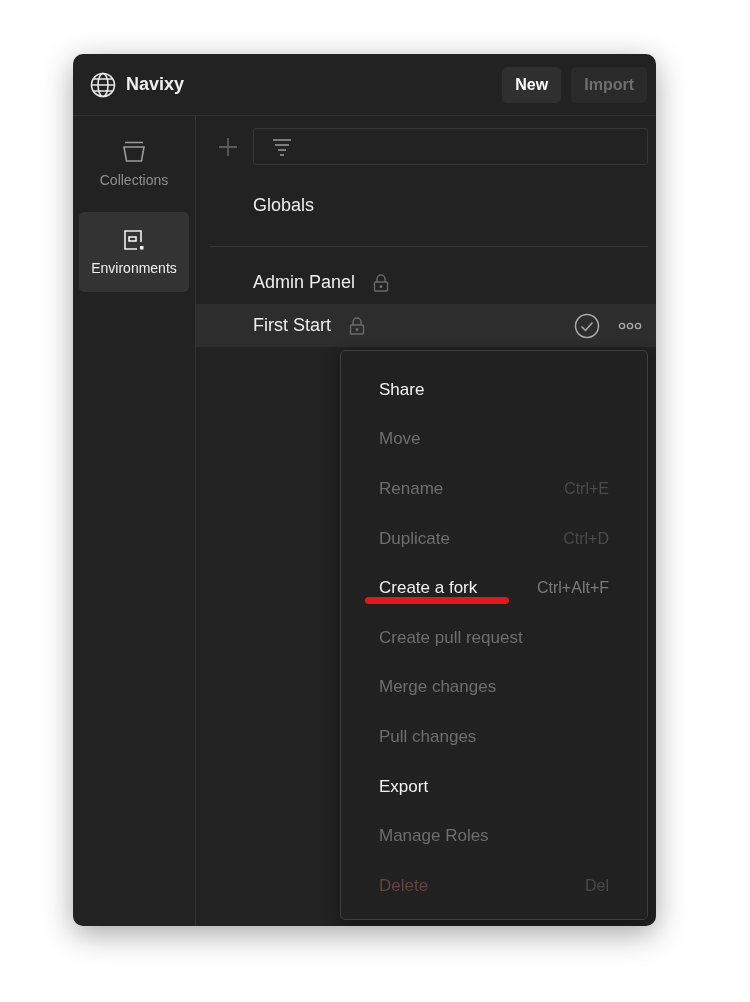 The image size is (750, 1002). I want to click on menu-item: Create a fork Ctrl+Alt+F, so click(494, 588).